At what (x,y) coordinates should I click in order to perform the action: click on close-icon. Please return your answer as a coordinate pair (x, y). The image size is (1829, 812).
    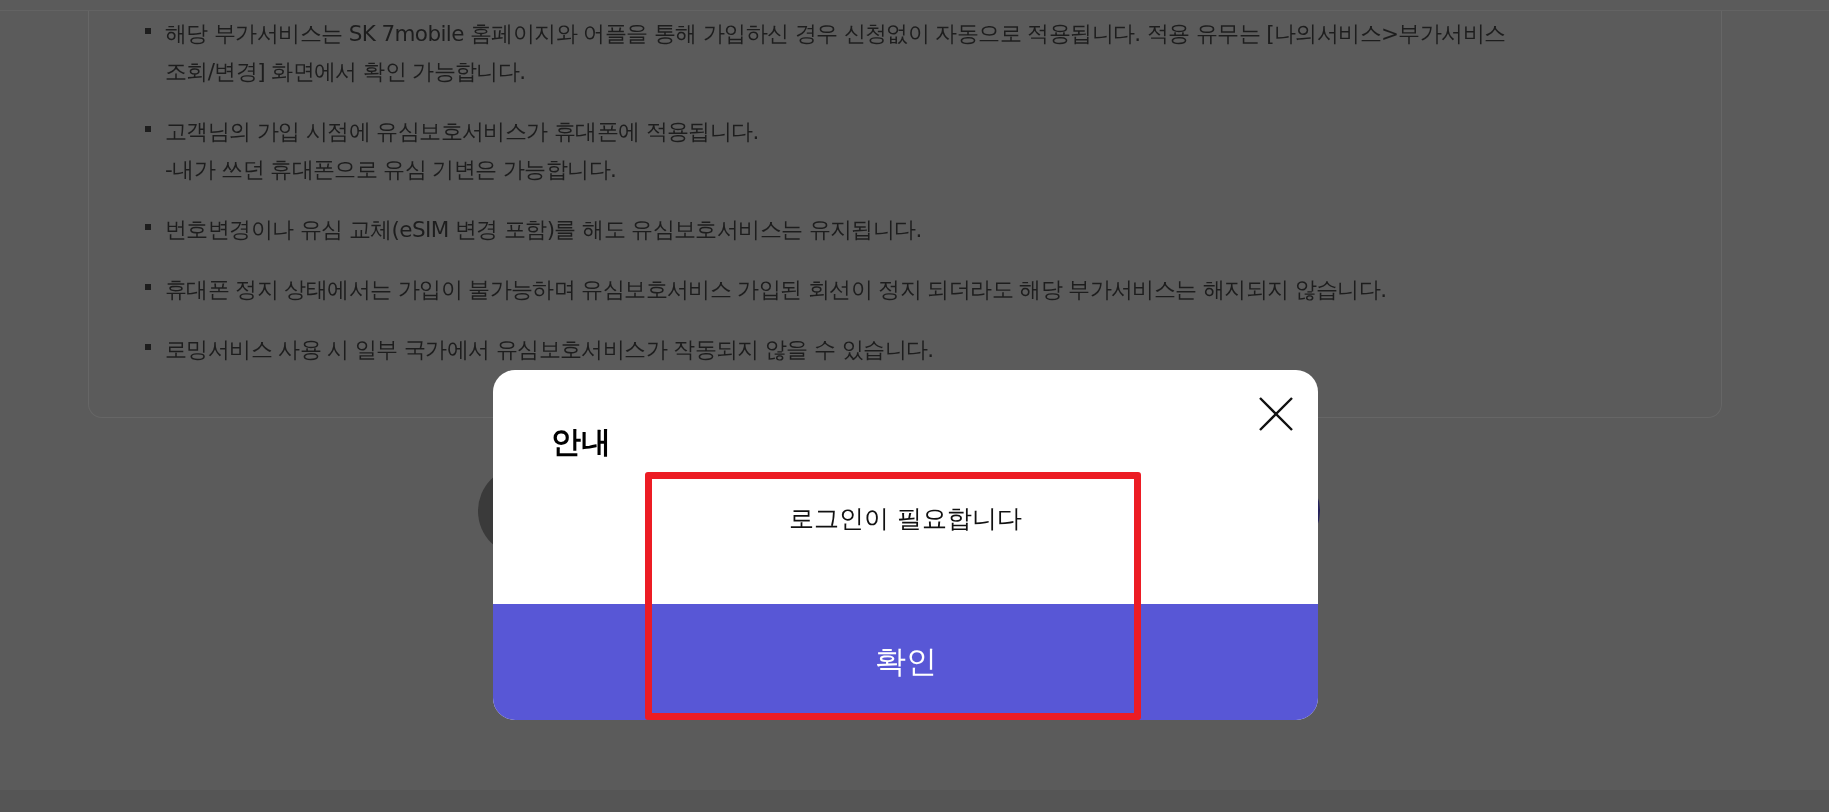
    Looking at the image, I should click on (1276, 414).